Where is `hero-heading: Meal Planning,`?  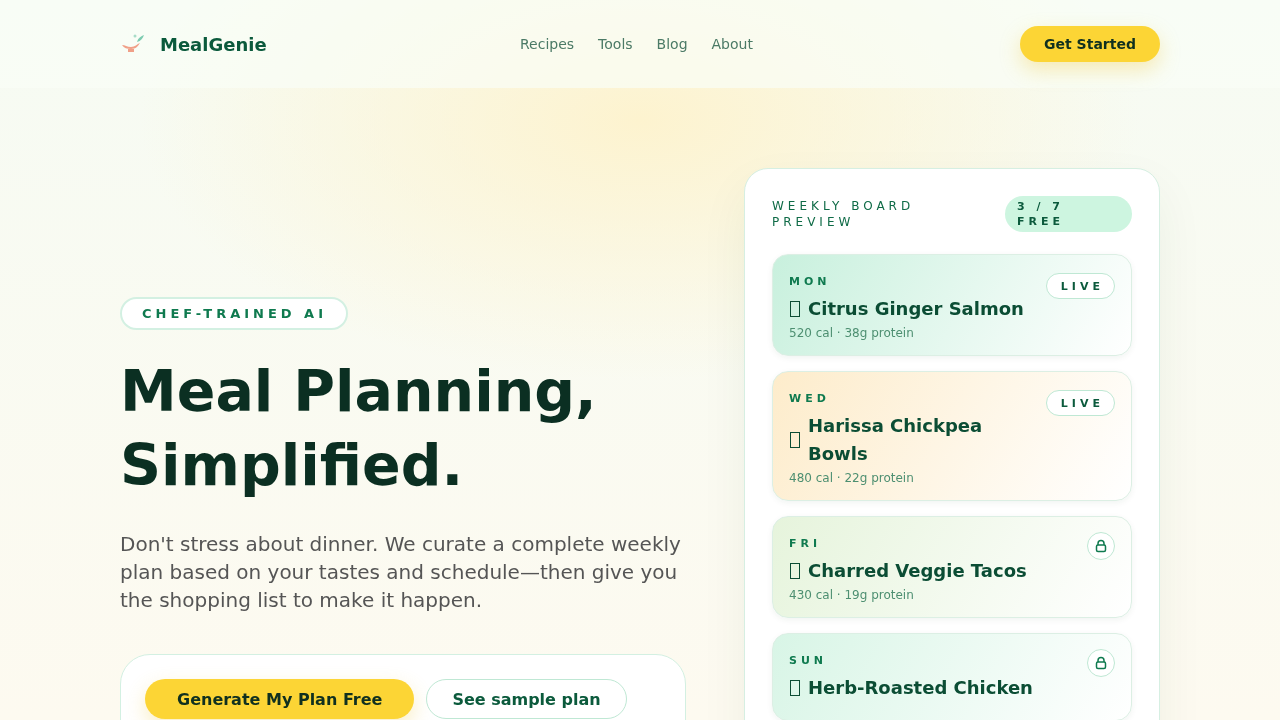 hero-heading: Meal Planning, is located at coordinates (359, 391).